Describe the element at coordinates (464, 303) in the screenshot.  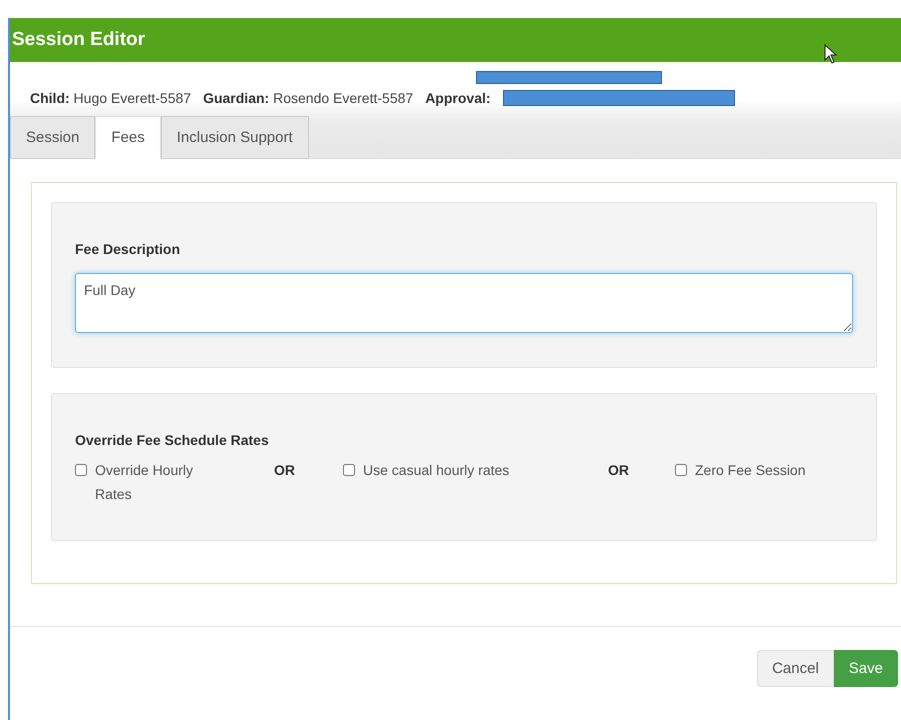
I see `fee-description-field: Full Day` at that location.